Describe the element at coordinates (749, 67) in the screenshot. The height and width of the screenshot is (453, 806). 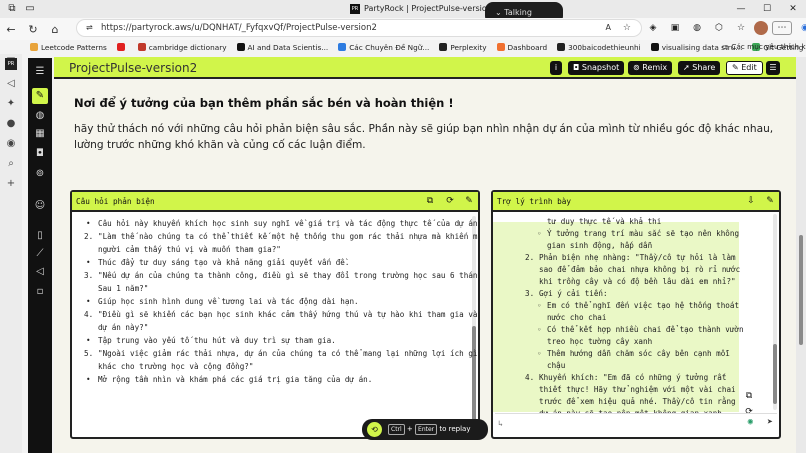
I see `edit-label: Edit` at that location.